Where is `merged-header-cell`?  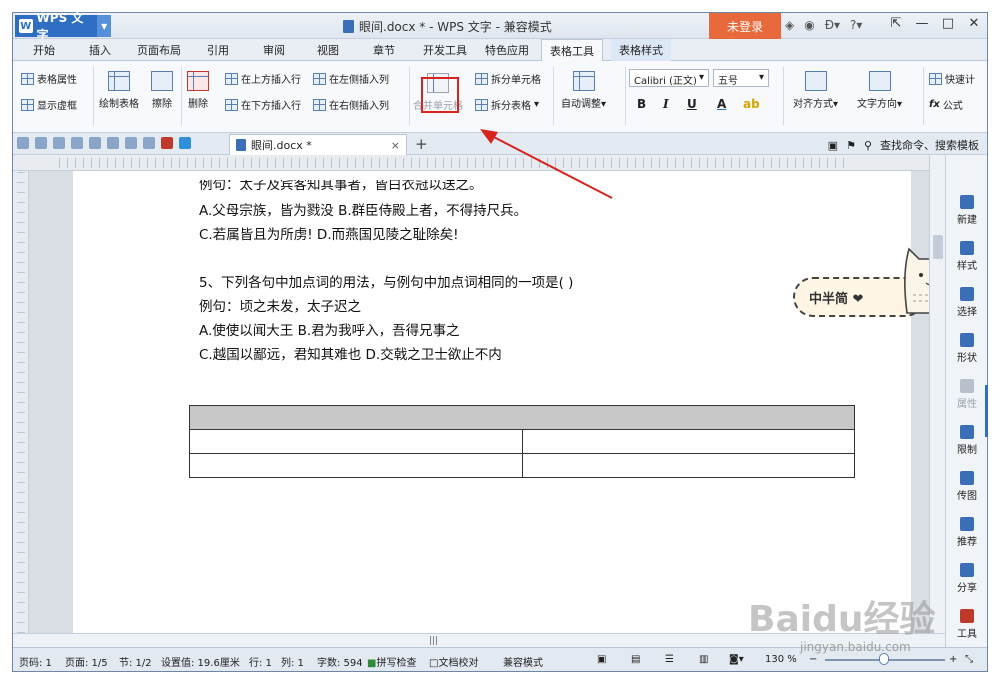 merged-header-cell is located at coordinates (522, 417).